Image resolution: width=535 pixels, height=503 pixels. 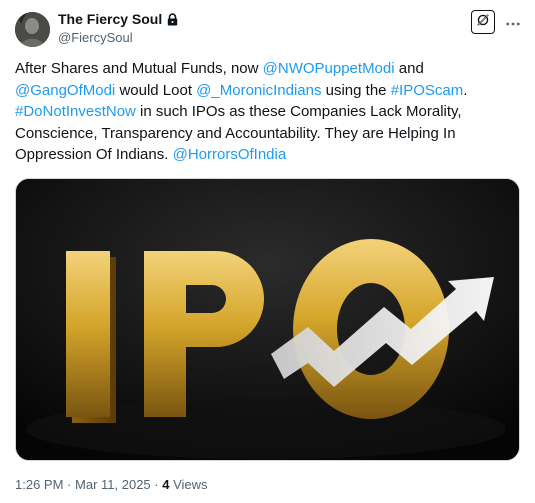 I want to click on grok-icon, so click(x=483, y=22).